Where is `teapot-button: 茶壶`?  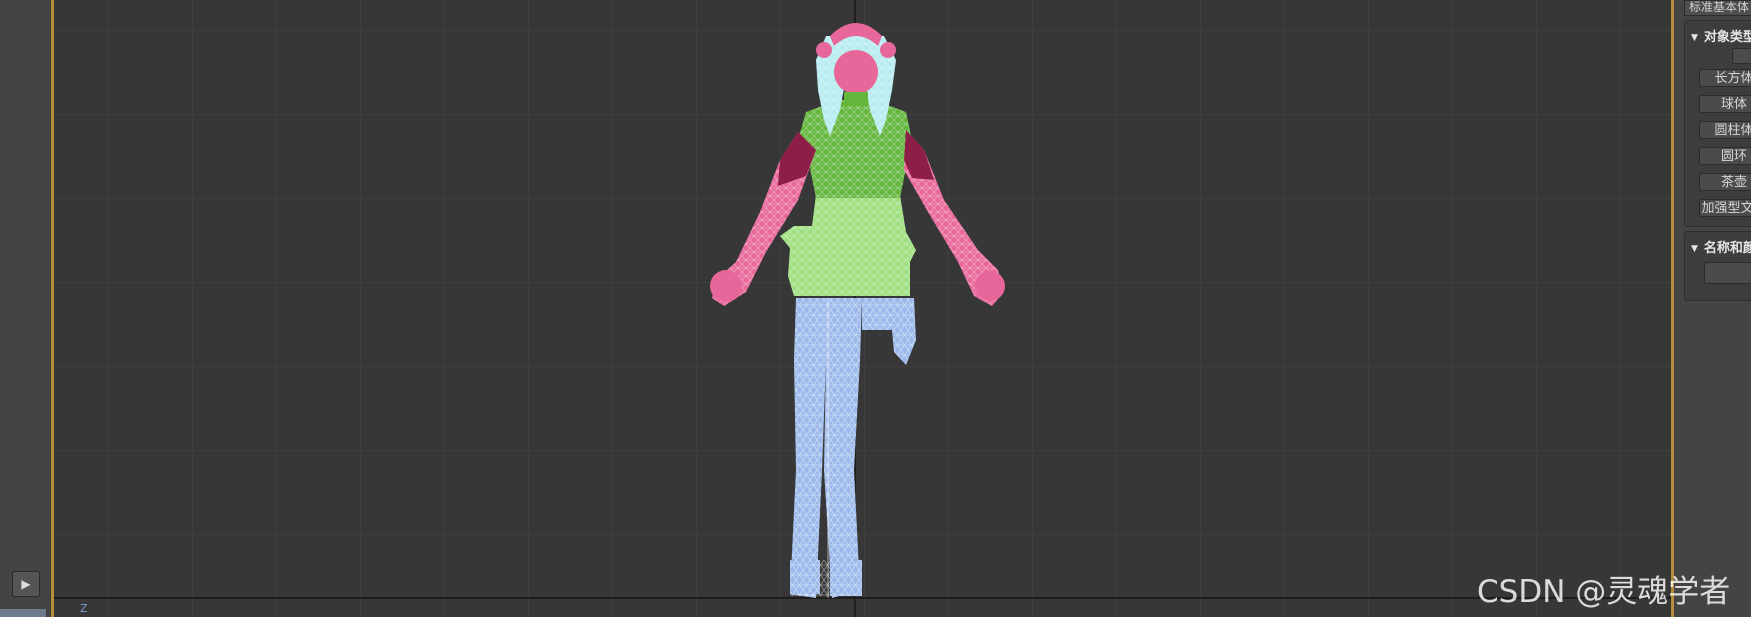
teapot-button: 茶壶 is located at coordinates (1725, 182).